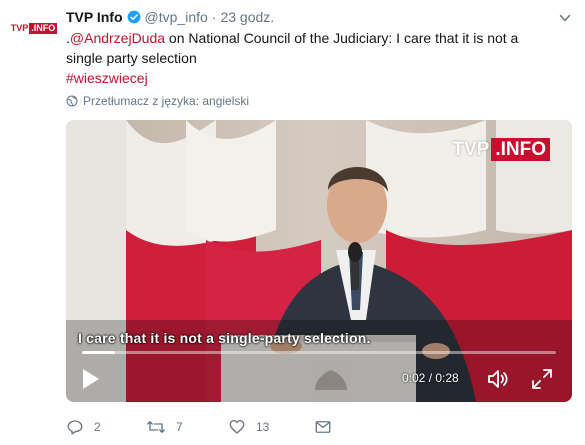  What do you see at coordinates (187, 427) in the screenshot?
I see `retweet-button: 7` at bounding box center [187, 427].